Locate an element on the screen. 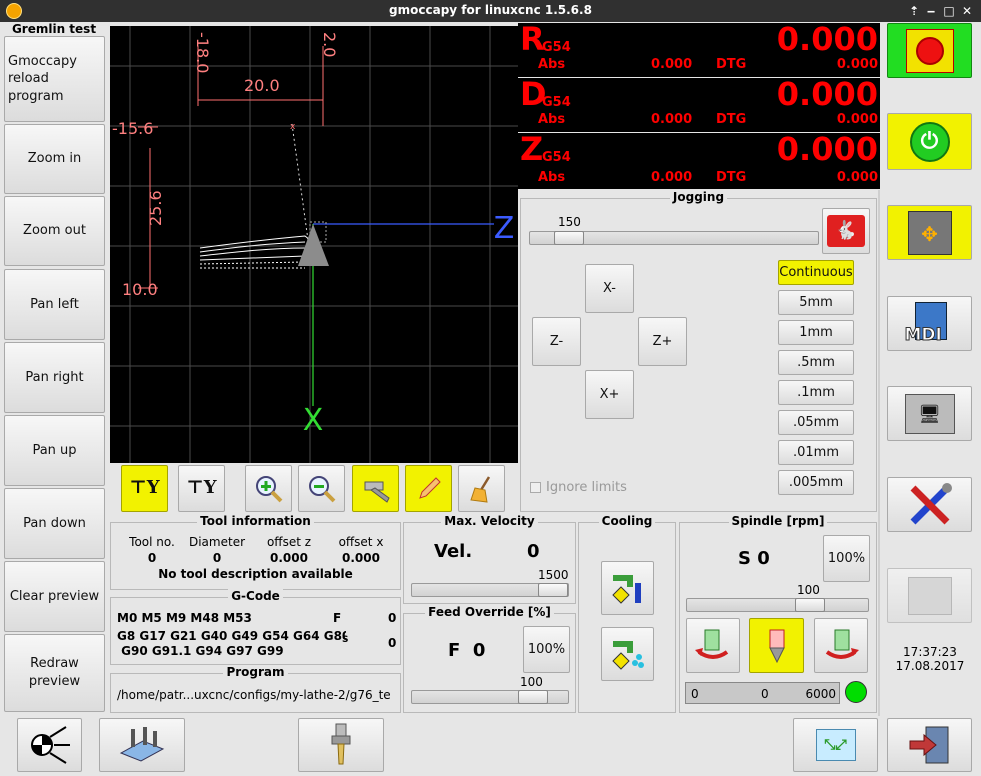  dimensions-icon is located at coordinates (375, 488).